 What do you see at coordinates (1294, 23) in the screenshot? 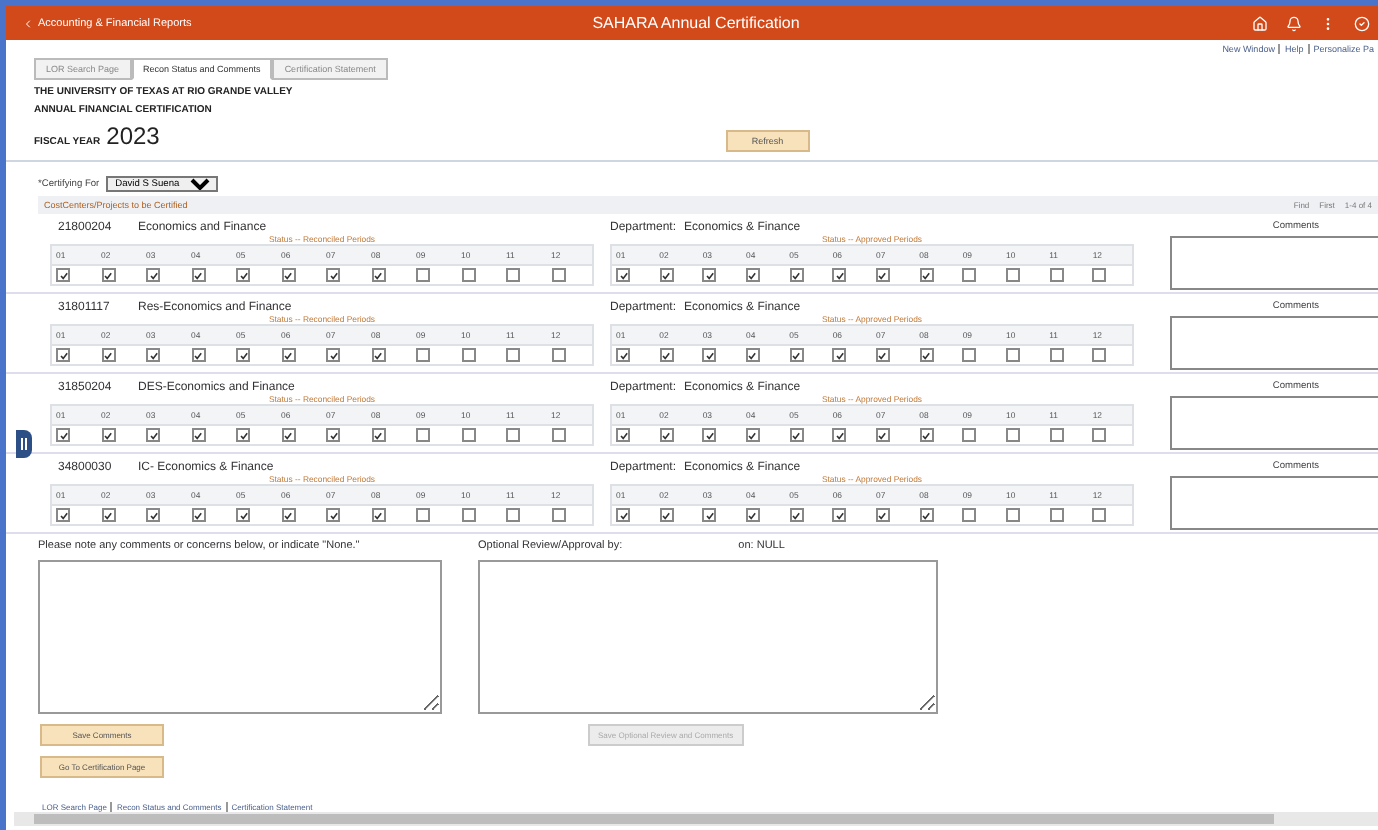
I see `bell-icon` at bounding box center [1294, 23].